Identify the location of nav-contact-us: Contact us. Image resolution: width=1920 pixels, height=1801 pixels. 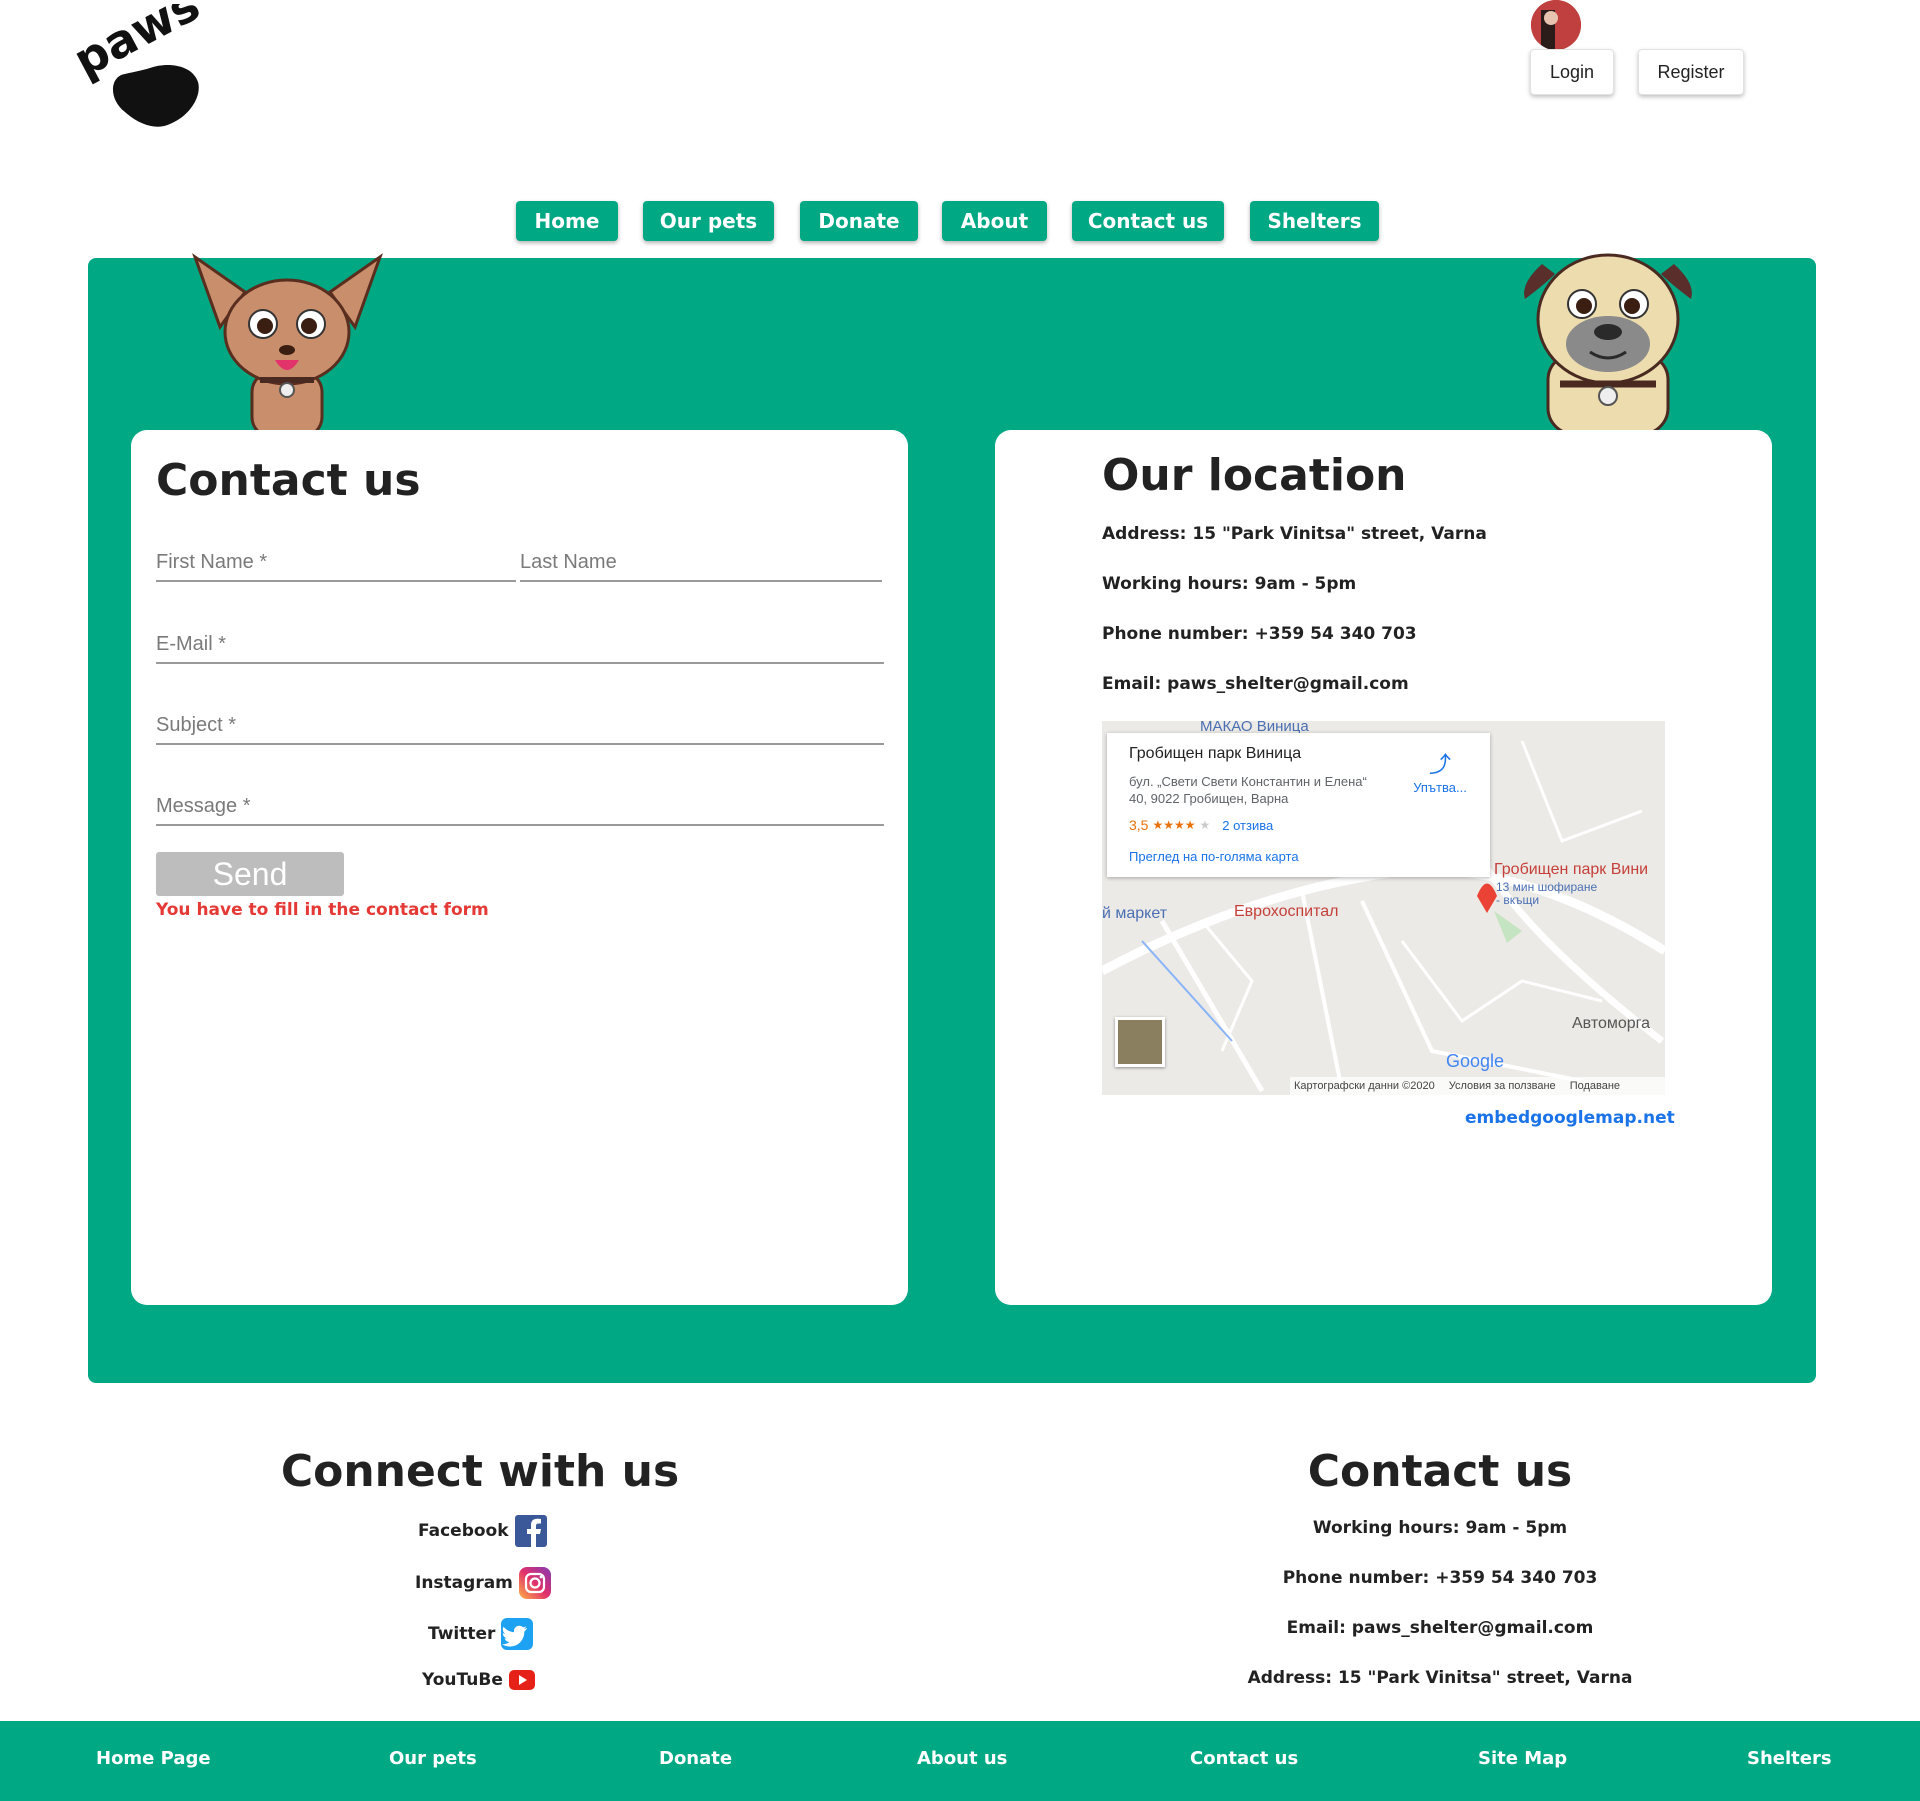
(1148, 221).